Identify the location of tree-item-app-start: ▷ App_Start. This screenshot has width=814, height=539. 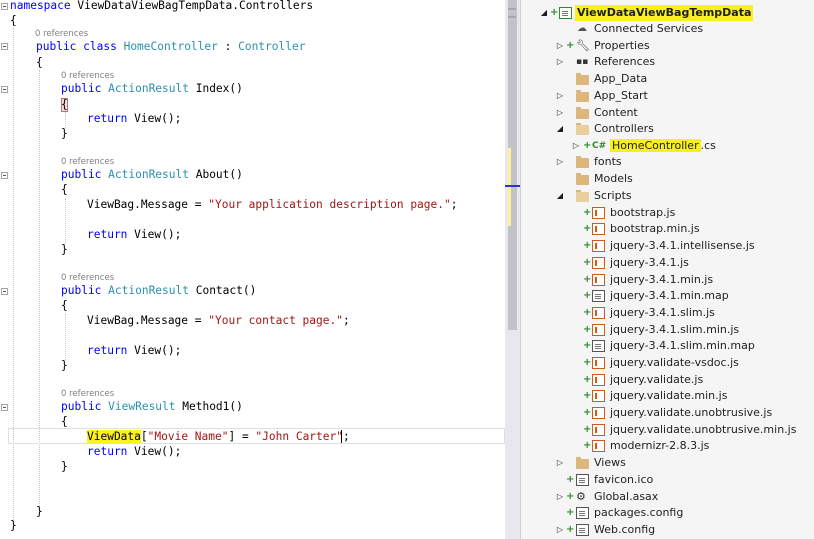
(667, 96).